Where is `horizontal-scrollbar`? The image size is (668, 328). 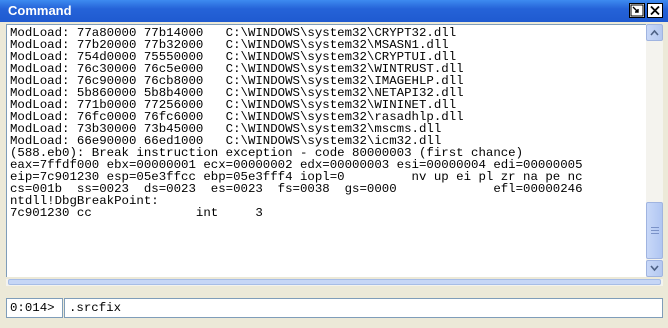
horizontal-scrollbar is located at coordinates (334, 282).